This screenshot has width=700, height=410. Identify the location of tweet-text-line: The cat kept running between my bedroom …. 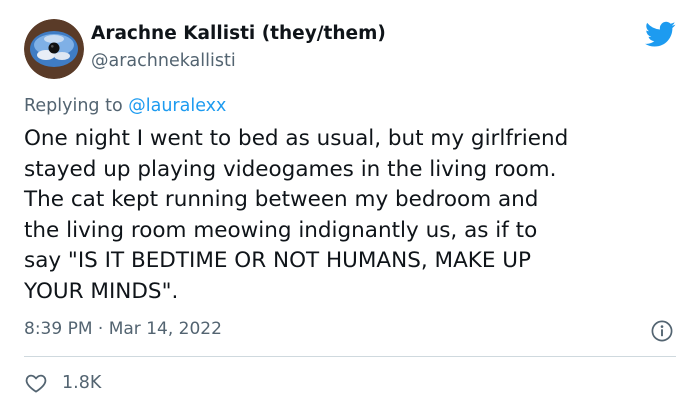
(281, 199).